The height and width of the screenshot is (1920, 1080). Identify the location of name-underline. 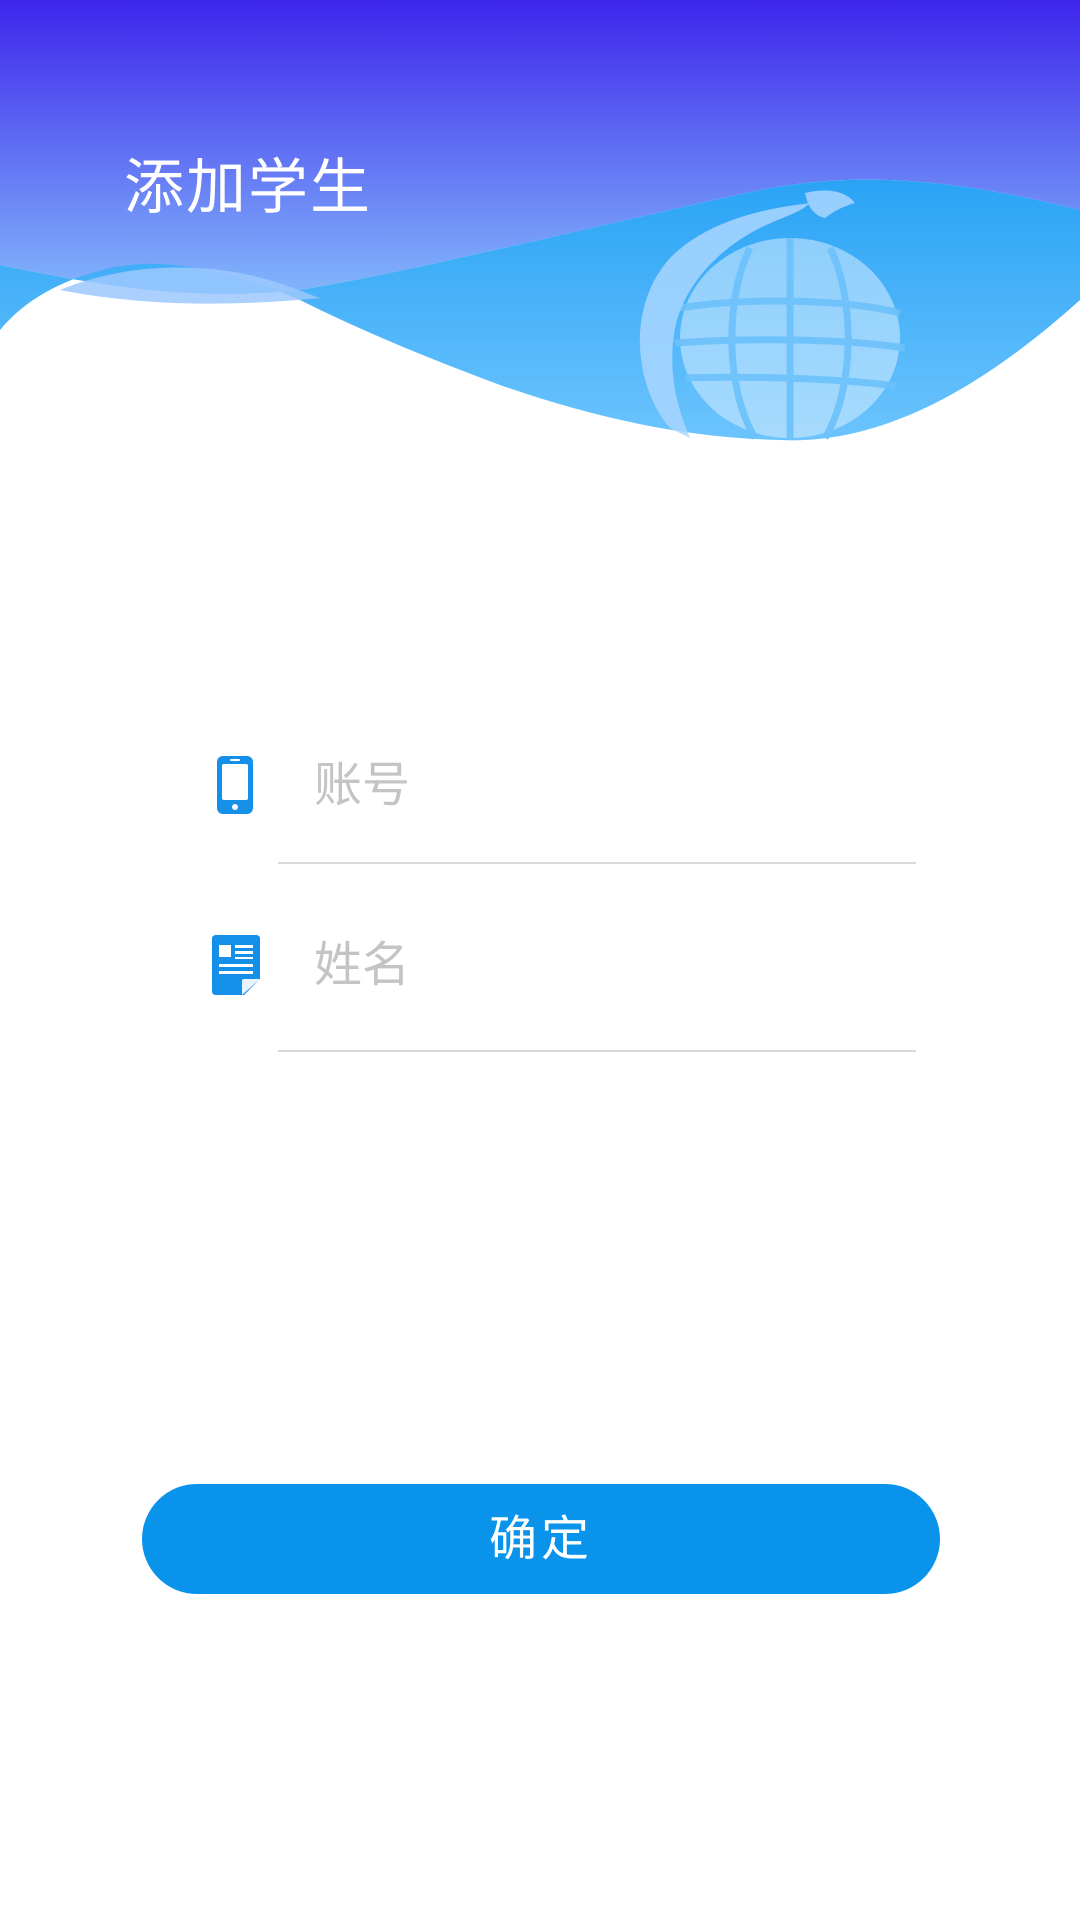
(597, 1051).